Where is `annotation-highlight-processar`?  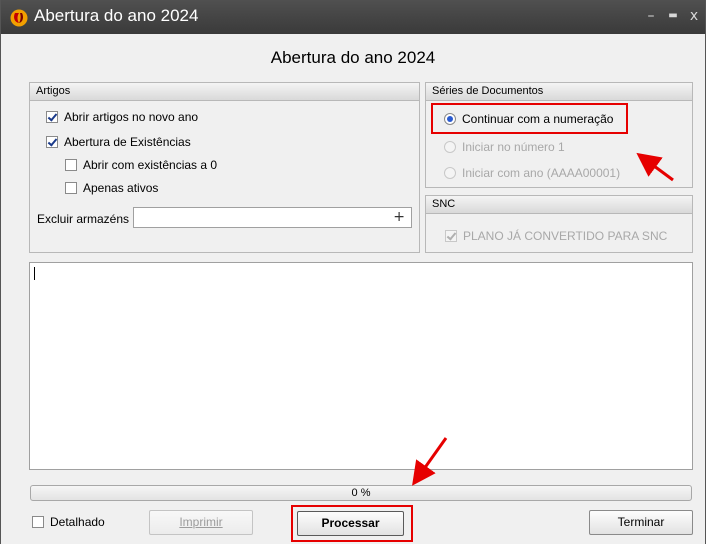
annotation-highlight-processar is located at coordinates (352, 523).